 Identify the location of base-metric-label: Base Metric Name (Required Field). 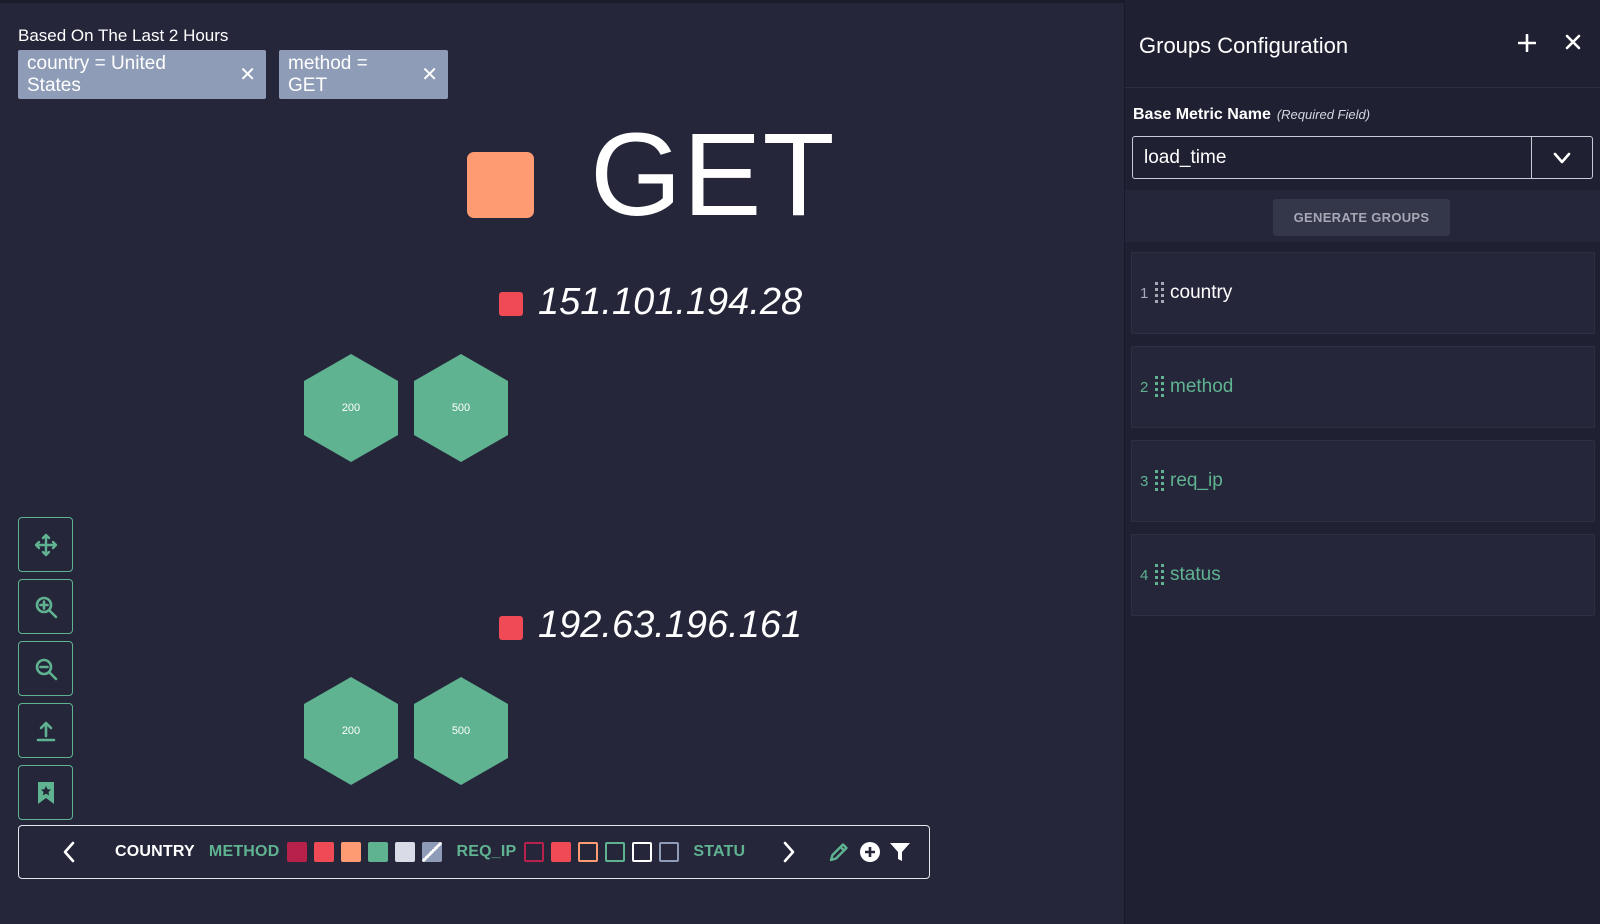
(1251, 115).